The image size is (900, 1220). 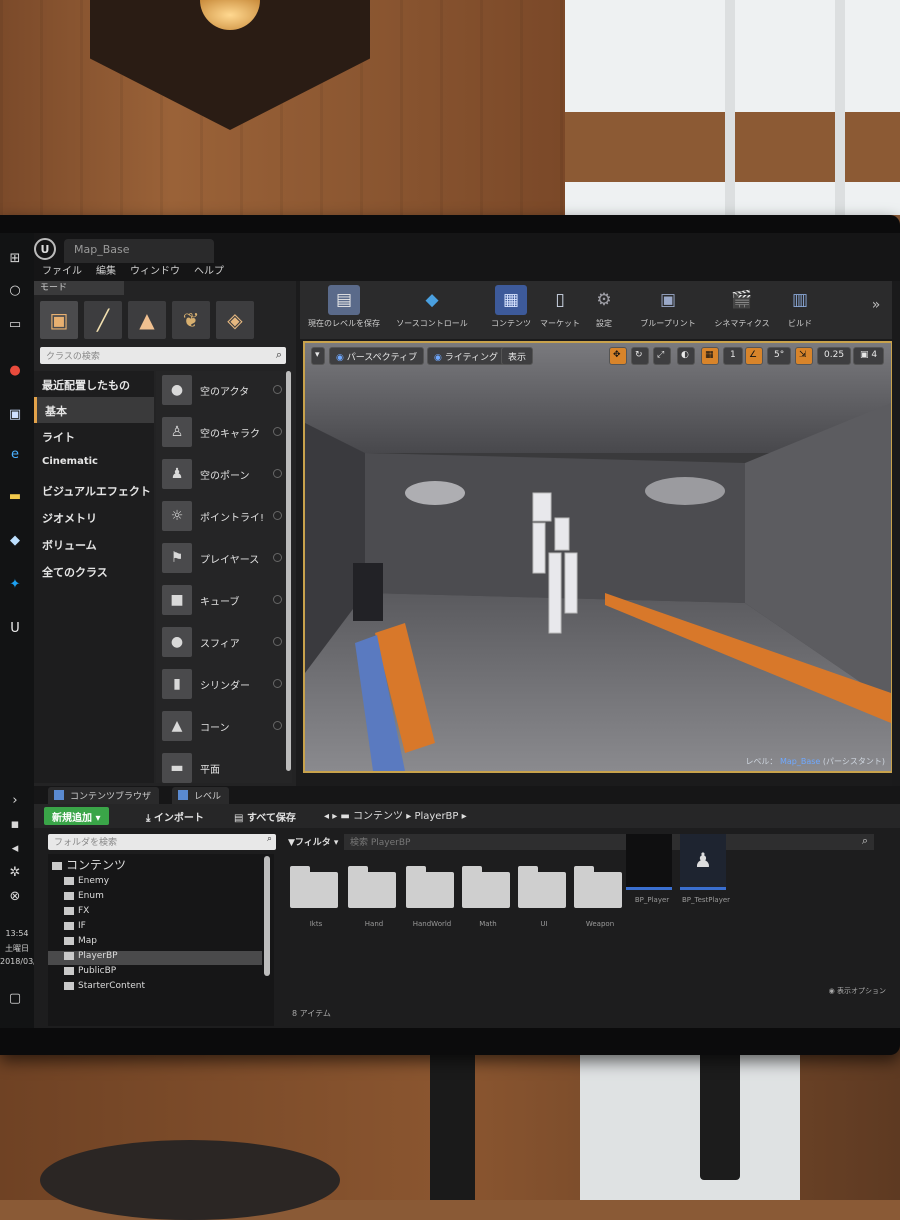 What do you see at coordinates (15, 414) in the screenshot?
I see `computer-icon: ▣` at bounding box center [15, 414].